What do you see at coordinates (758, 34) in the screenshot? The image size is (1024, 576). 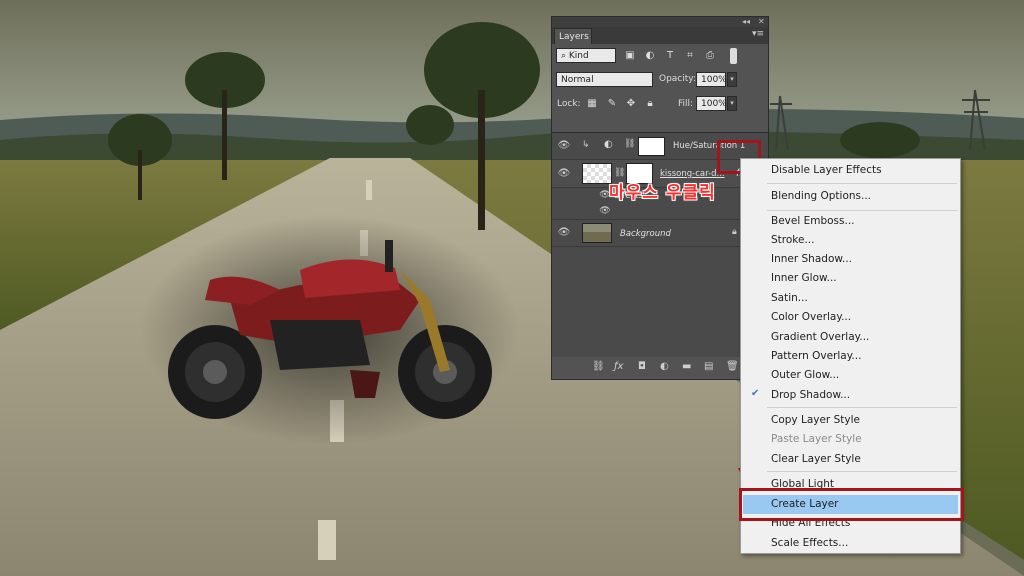 I see `panel-menu-icon: ▾≡` at bounding box center [758, 34].